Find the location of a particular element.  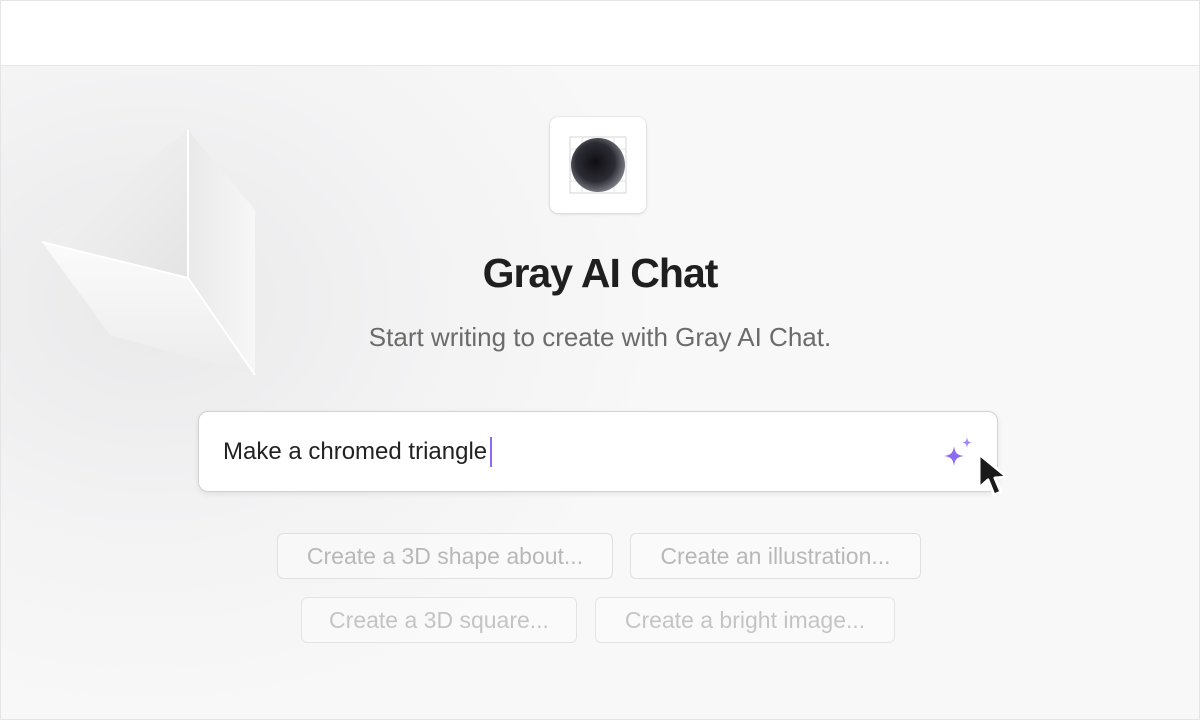

top-bar is located at coordinates (600, 33).